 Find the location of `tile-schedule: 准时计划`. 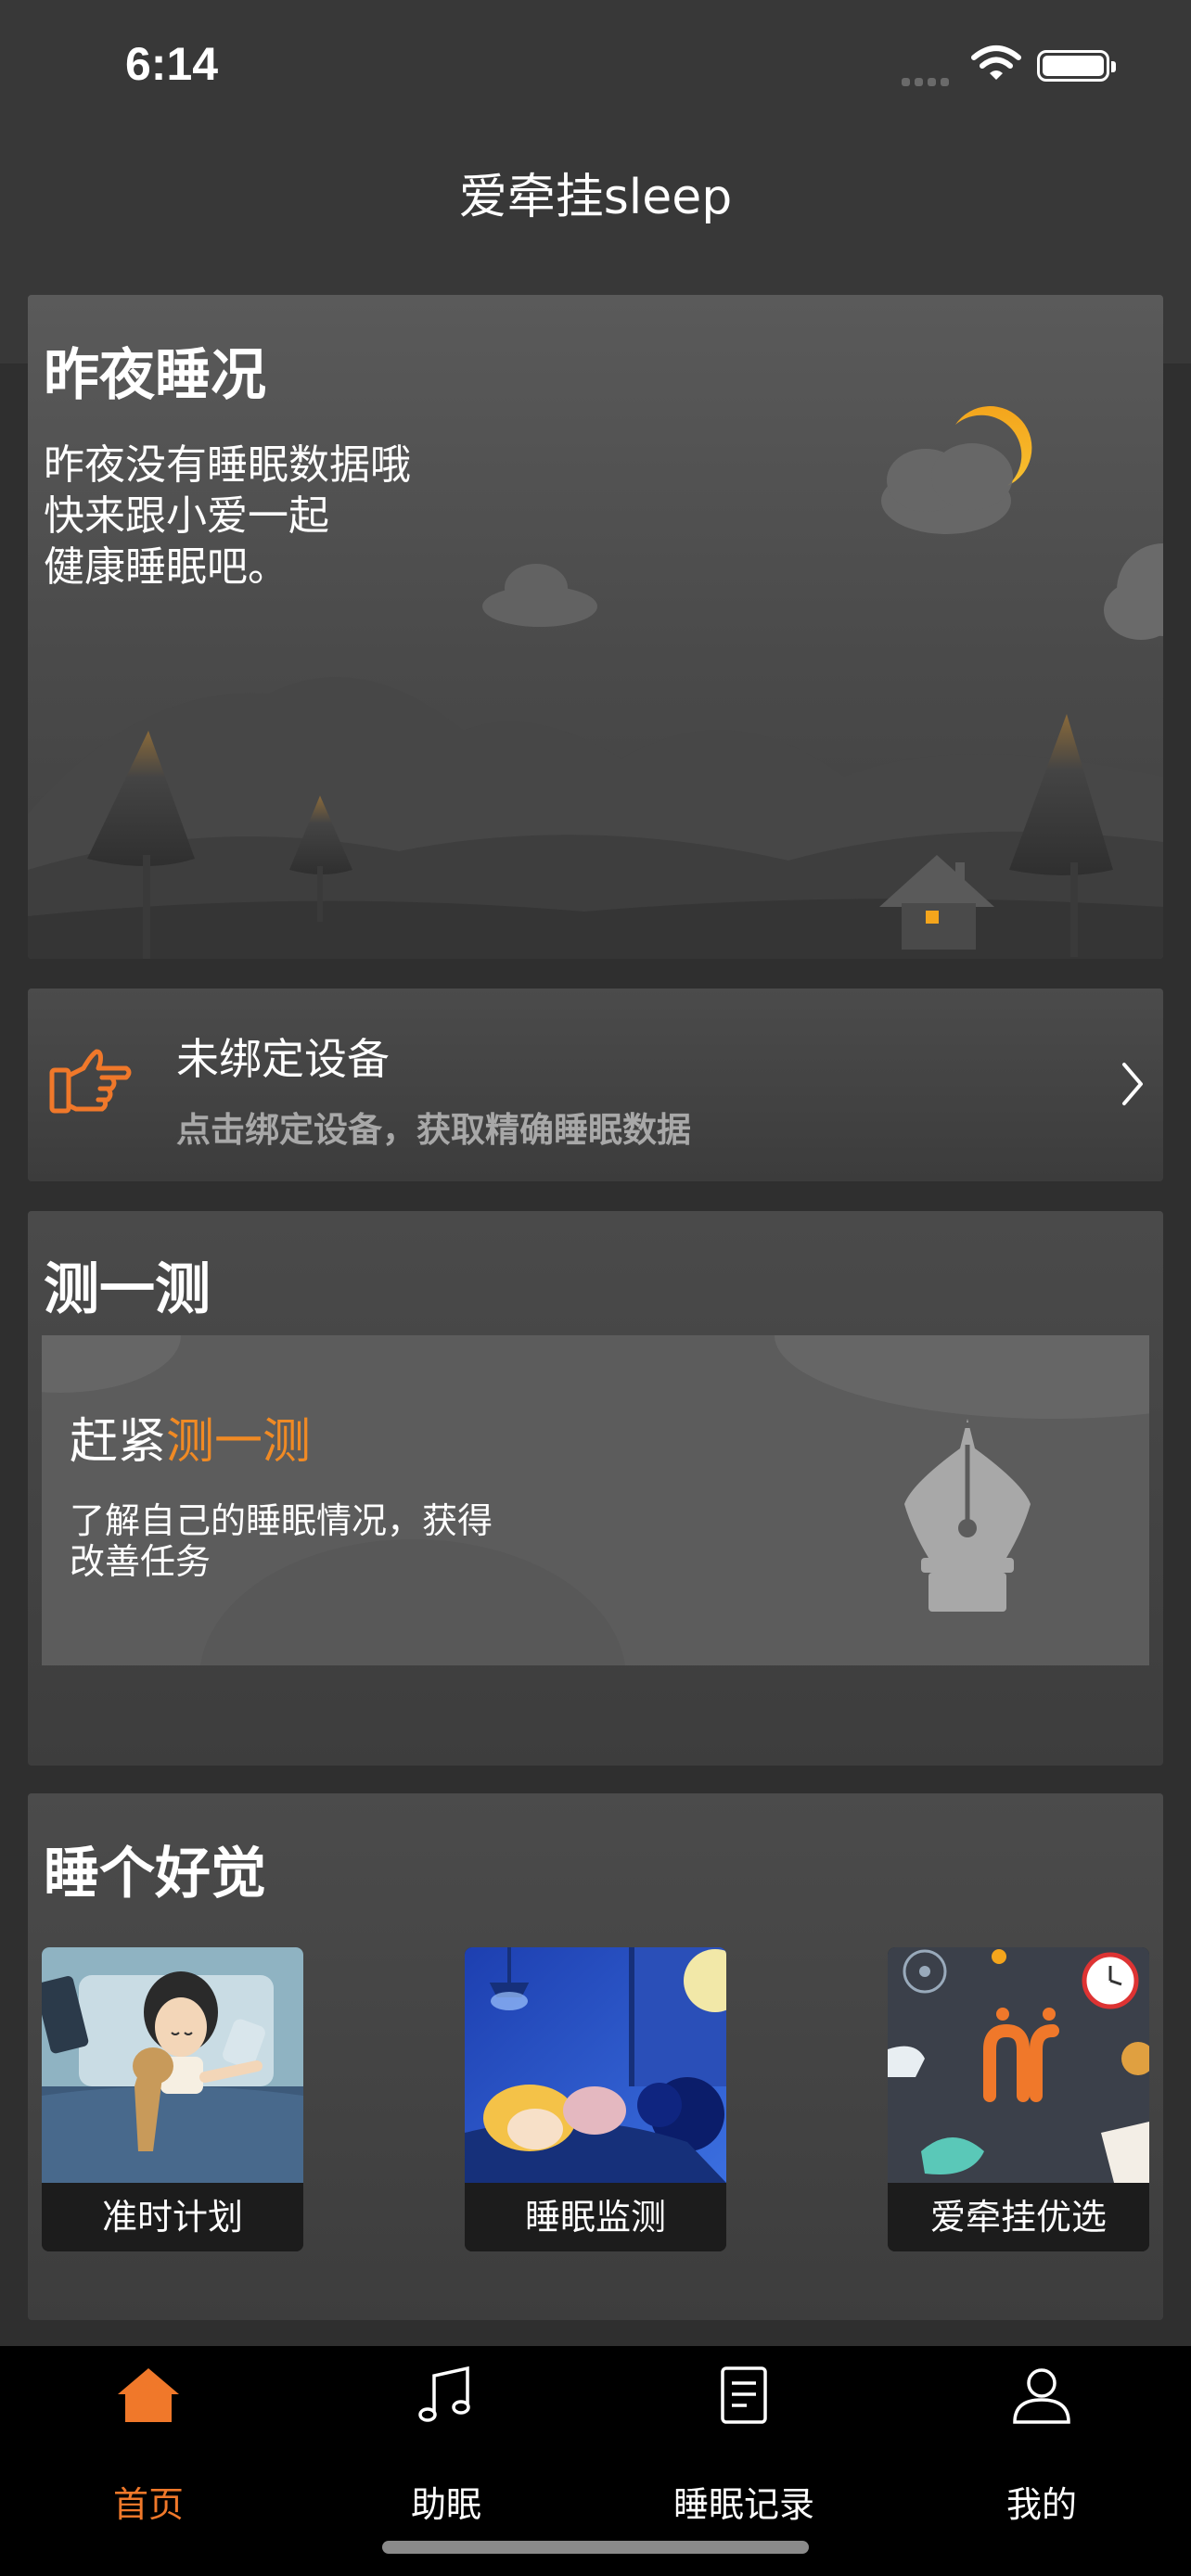

tile-schedule: 准时计划 is located at coordinates (172, 2099).